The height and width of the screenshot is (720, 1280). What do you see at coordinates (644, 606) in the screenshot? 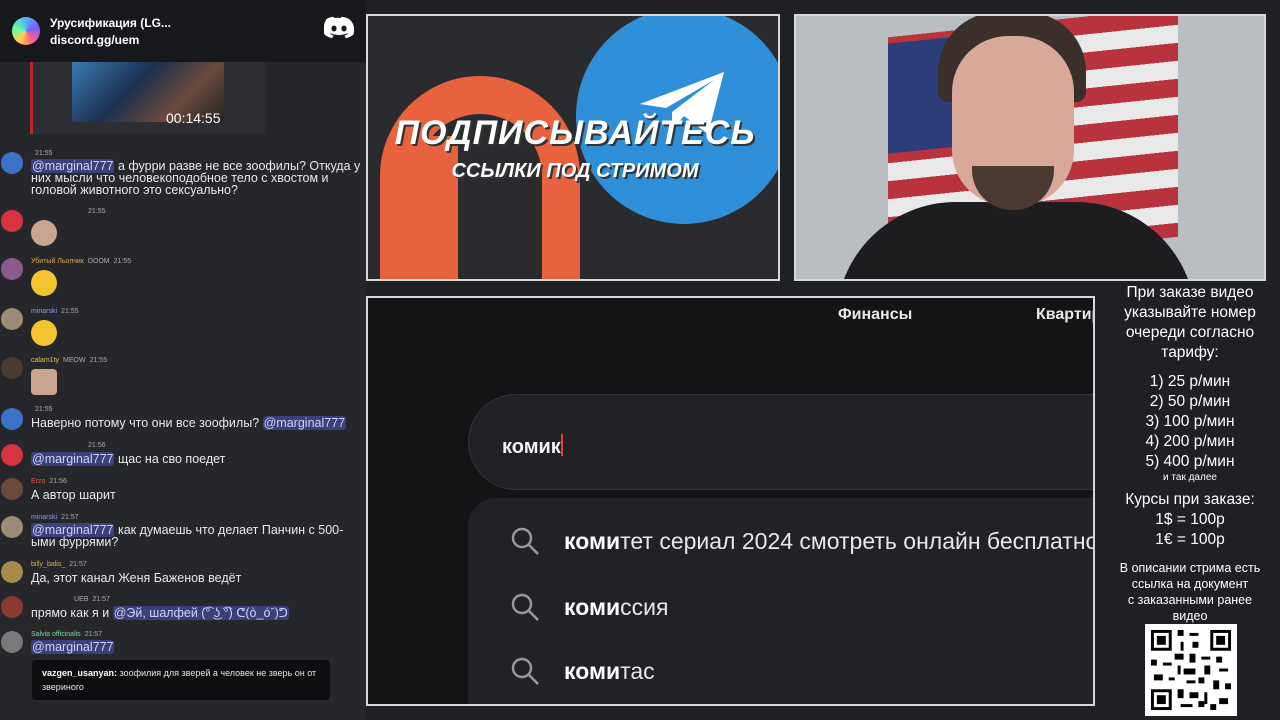
I see `suggestion-rest: ссия` at bounding box center [644, 606].